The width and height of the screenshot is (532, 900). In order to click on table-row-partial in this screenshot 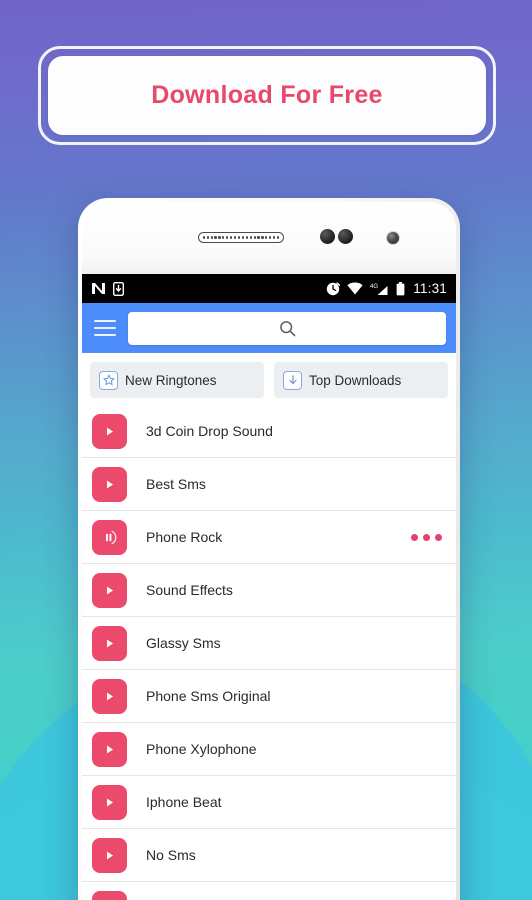, I will do `click(269, 891)`.